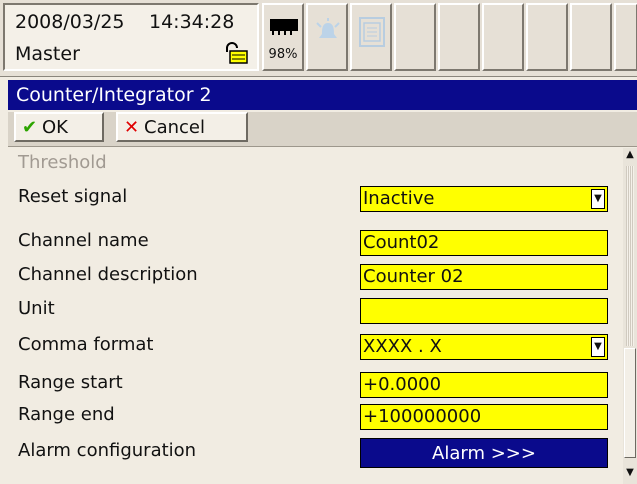 This screenshot has width=637, height=484. I want to click on field-value: Inactive, so click(399, 198).